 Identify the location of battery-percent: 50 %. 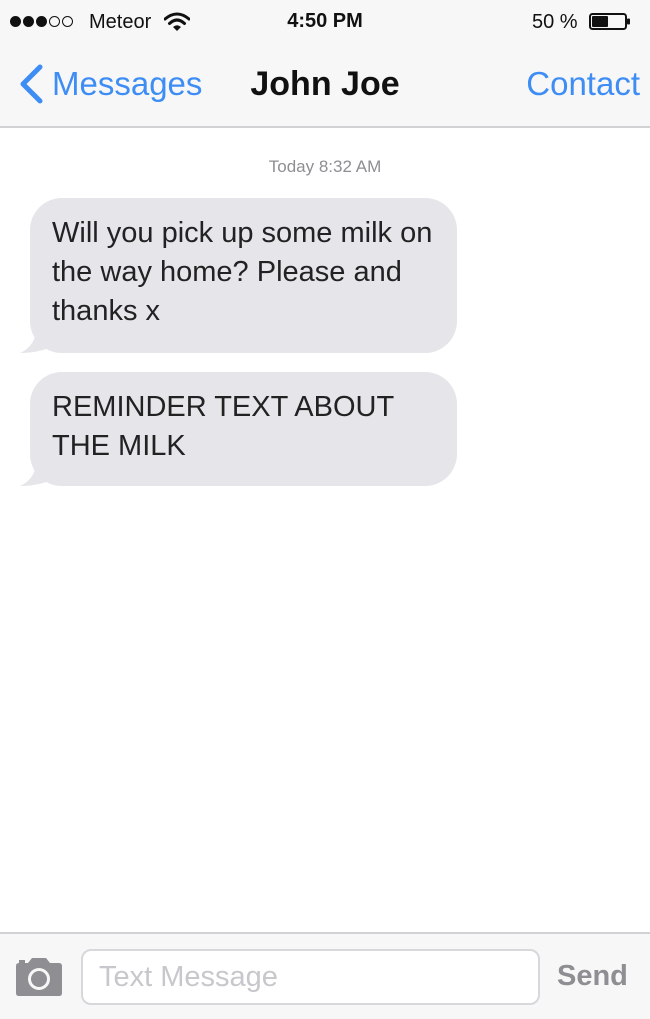
(555, 22).